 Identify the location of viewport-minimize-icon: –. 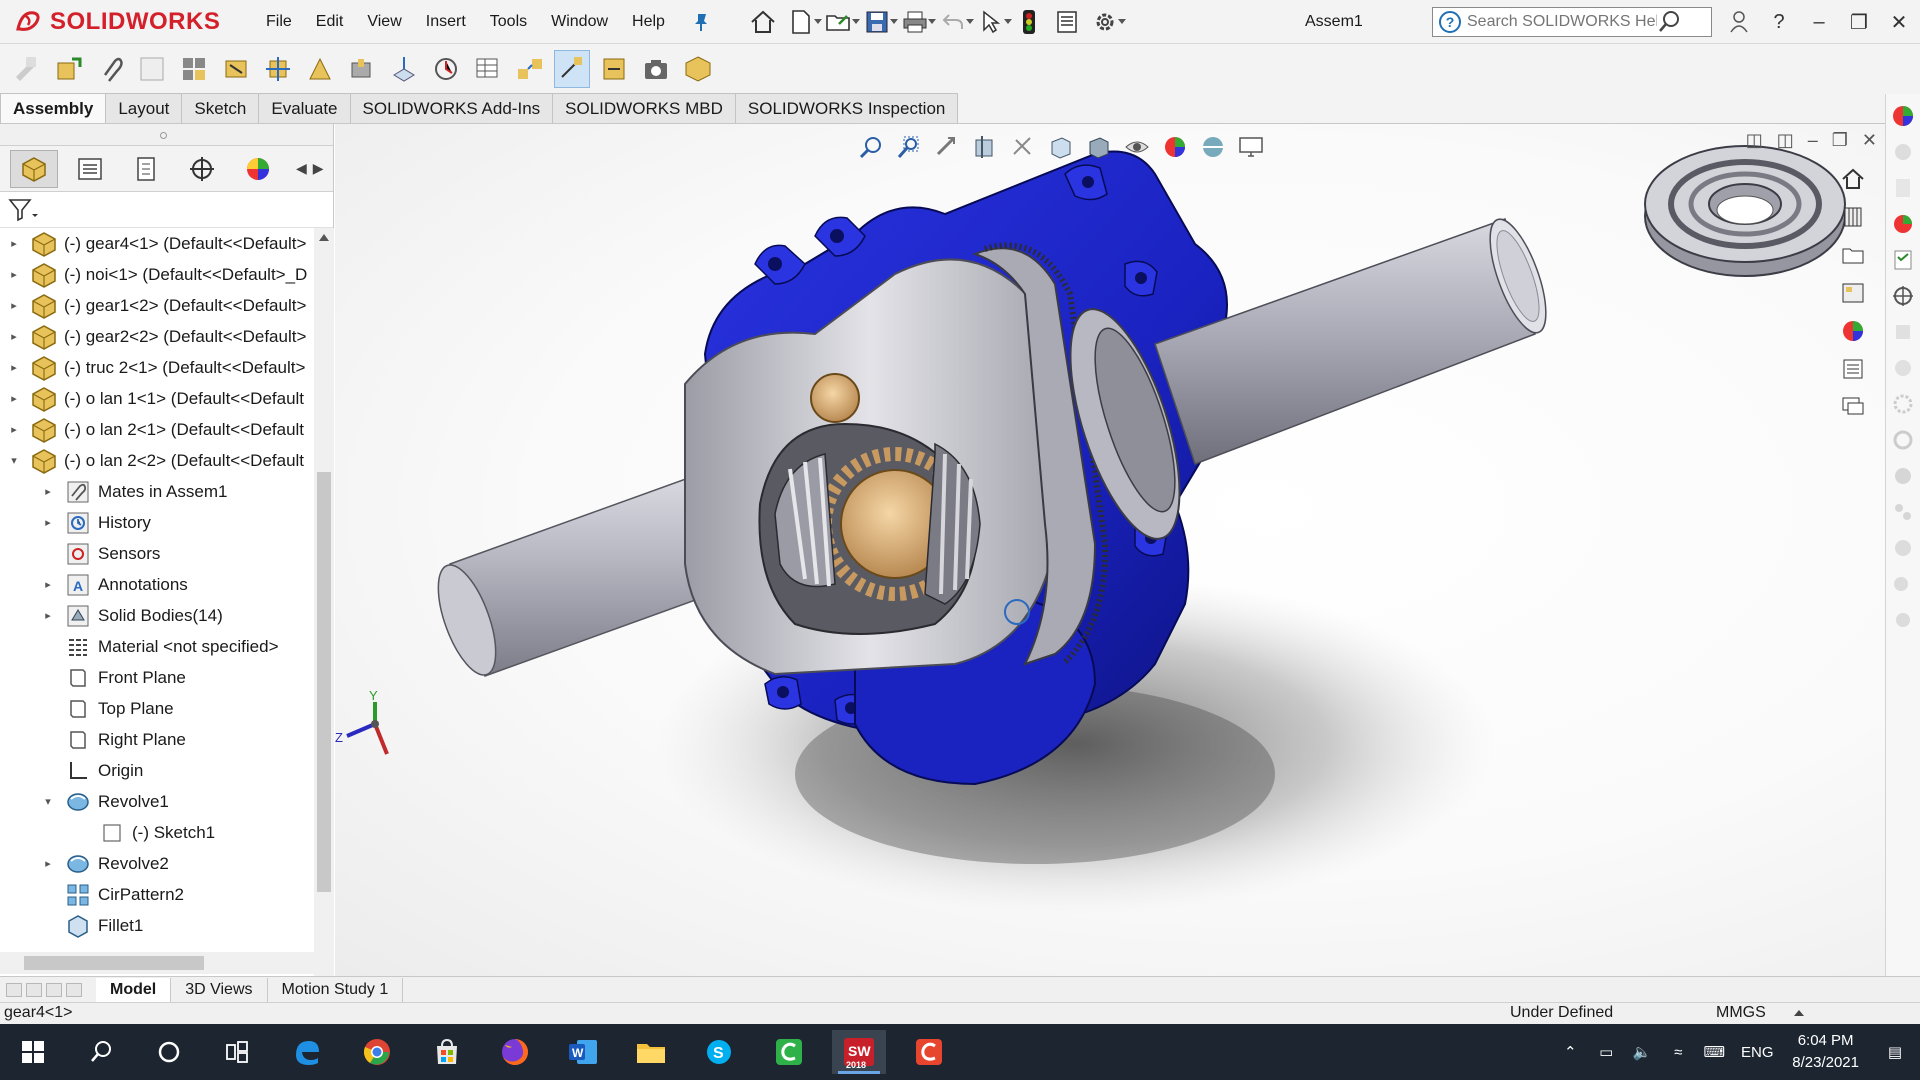
(1813, 140).